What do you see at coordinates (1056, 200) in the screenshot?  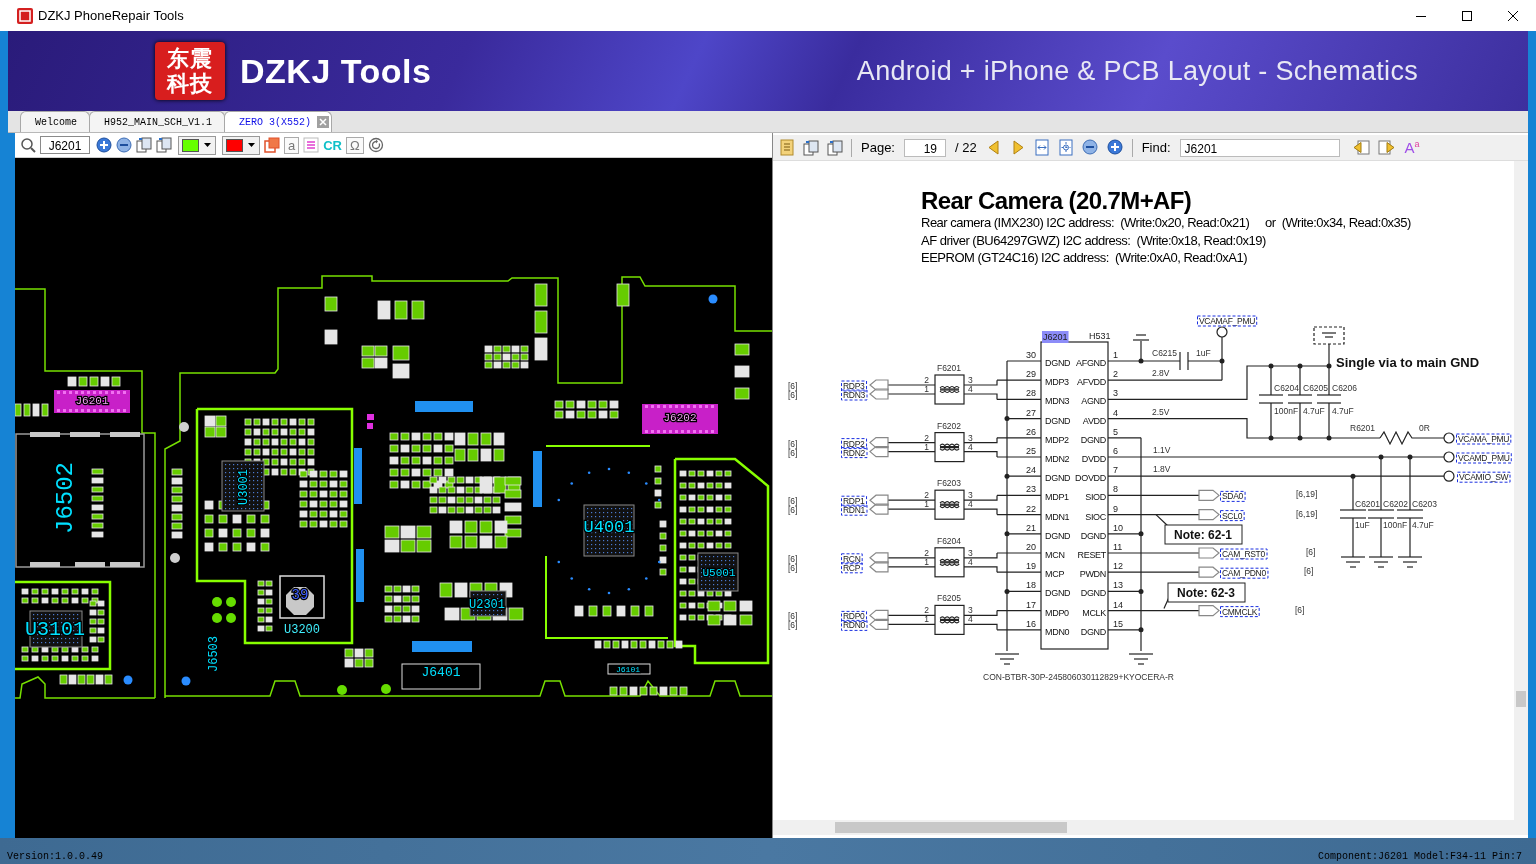 I see `schematic-title: Rear Camera (20.7M+AF)` at bounding box center [1056, 200].